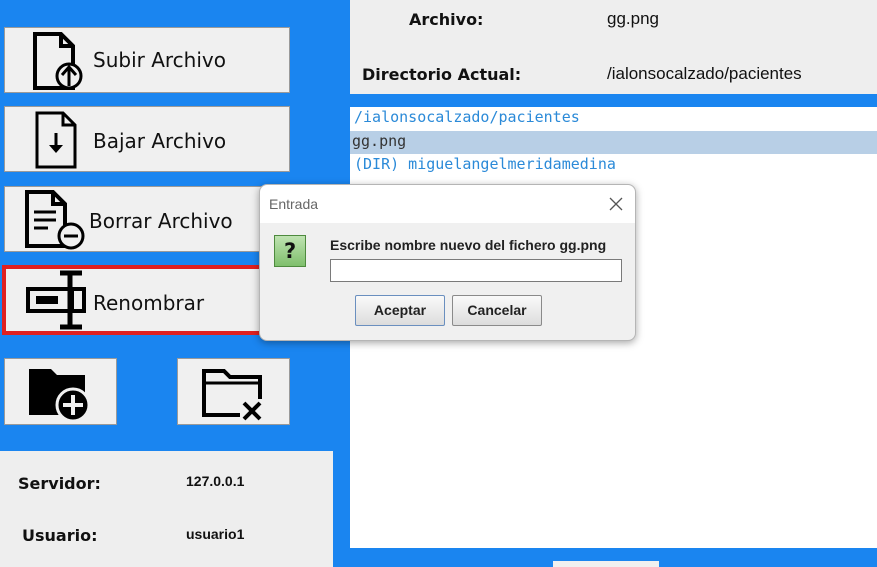 The image size is (877, 567). Describe the element at coordinates (613, 142) in the screenshot. I see `list-item-selected: gg.png` at that location.